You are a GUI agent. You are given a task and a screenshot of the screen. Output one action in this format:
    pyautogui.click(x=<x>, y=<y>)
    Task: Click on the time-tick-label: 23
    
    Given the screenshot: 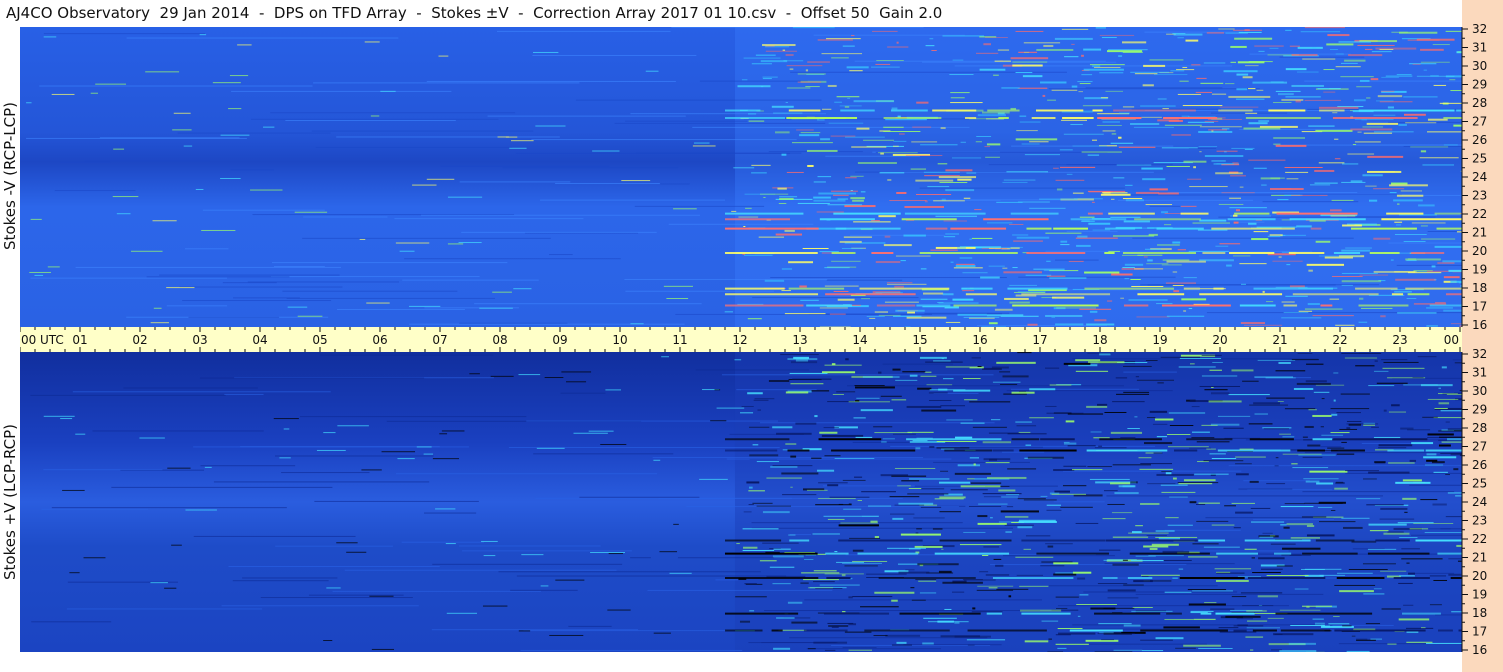 What is the action you would take?
    pyautogui.click(x=1399, y=340)
    